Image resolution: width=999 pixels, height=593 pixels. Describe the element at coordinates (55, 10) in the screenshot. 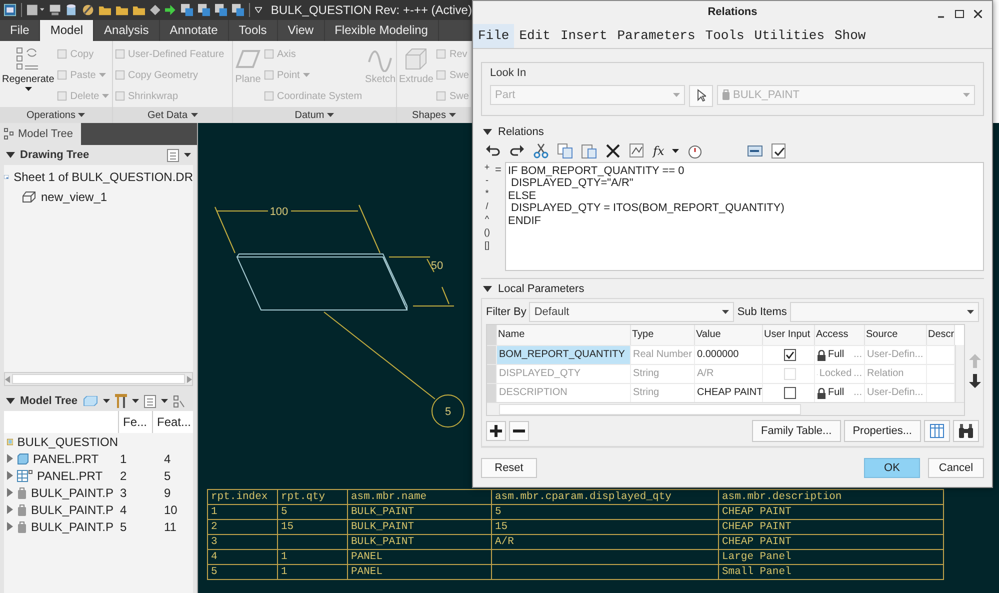

I see `monitor-icon` at that location.